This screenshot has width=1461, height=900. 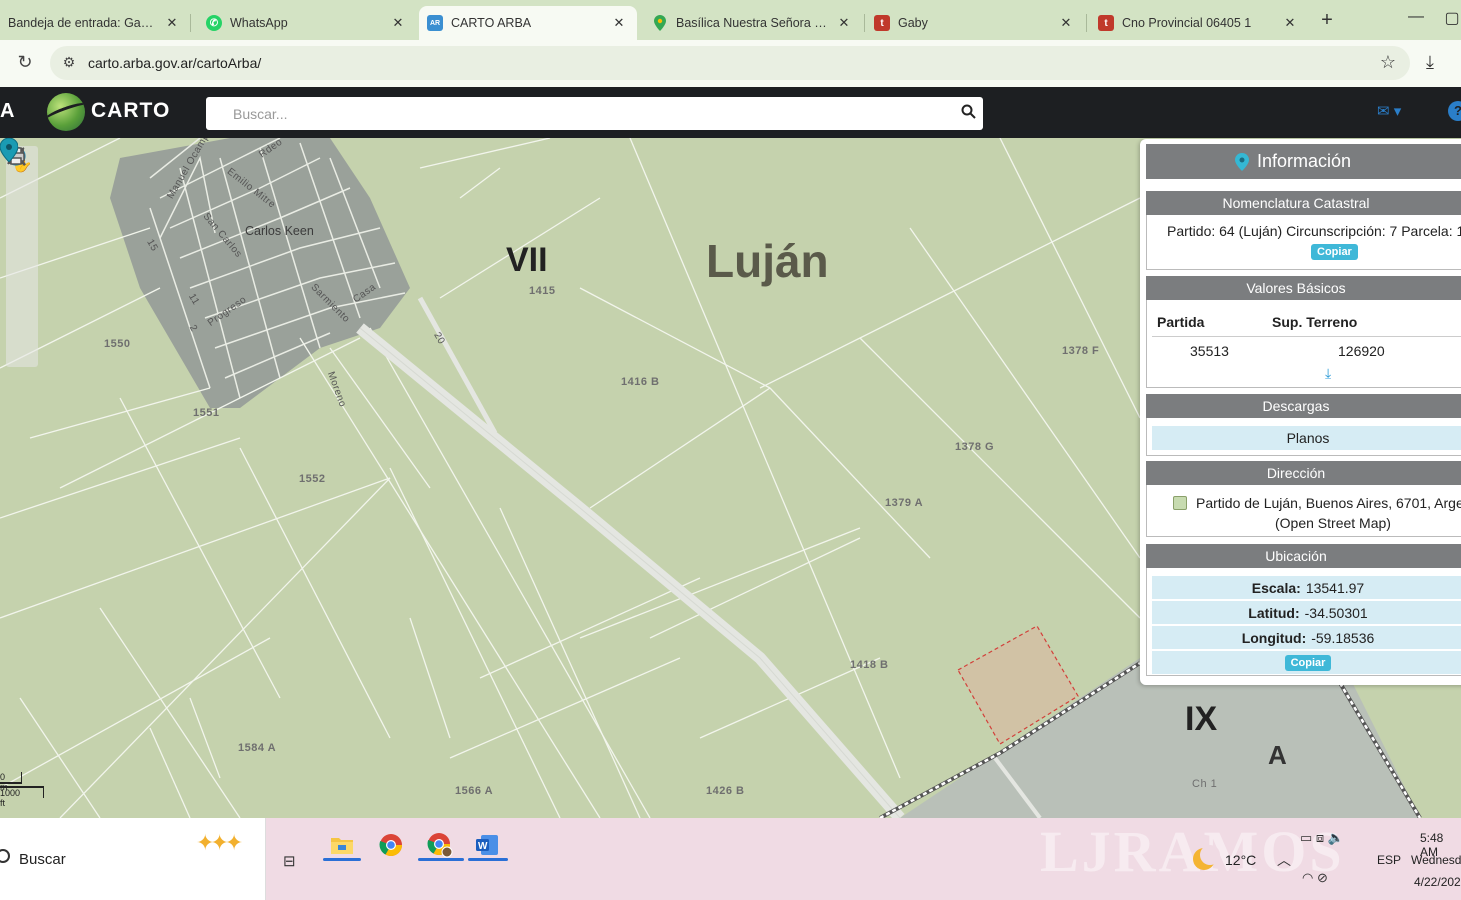 I want to click on map-toolbar: ✋, so click(x=22, y=256).